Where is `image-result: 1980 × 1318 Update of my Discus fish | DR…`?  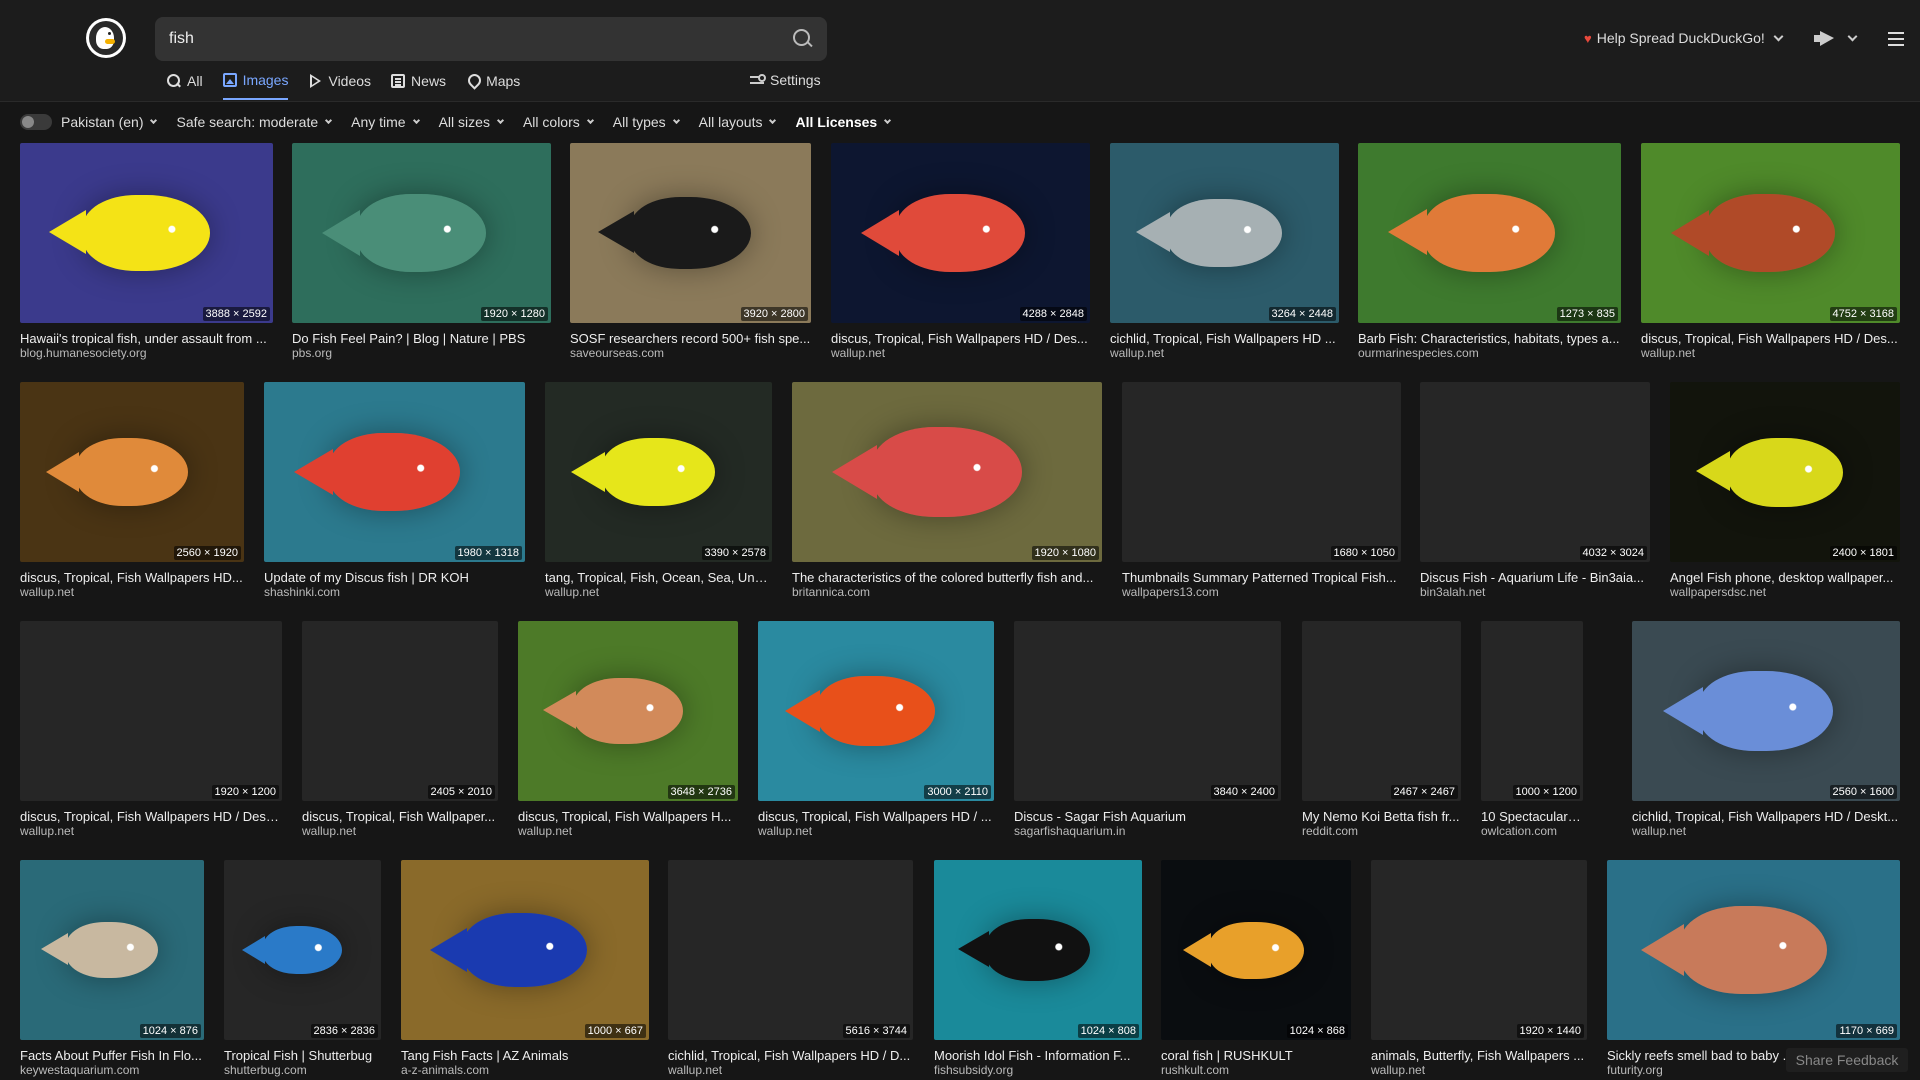
image-result: 1980 × 1318 Update of my Discus fish | DR… is located at coordinates (394, 492).